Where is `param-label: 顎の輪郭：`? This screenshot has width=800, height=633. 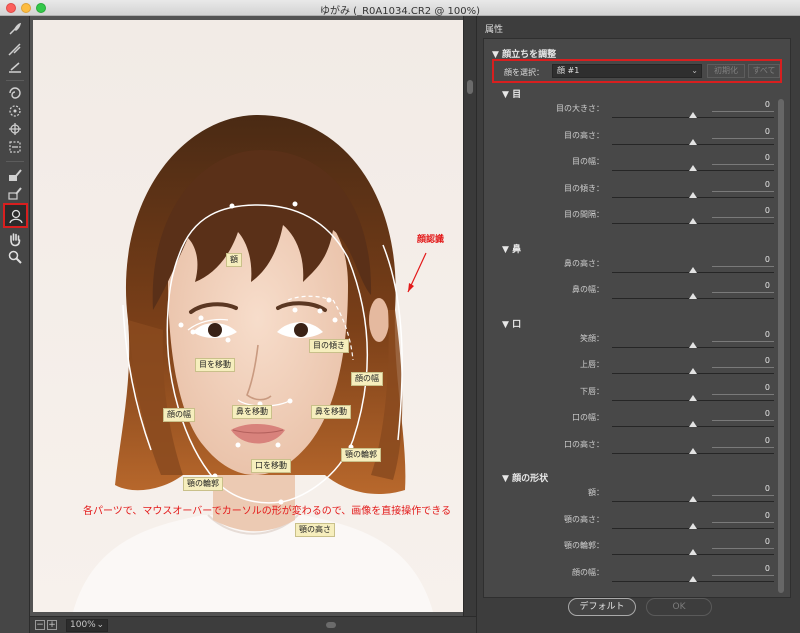 param-label: 顎の輪郭： is located at coordinates (584, 545).